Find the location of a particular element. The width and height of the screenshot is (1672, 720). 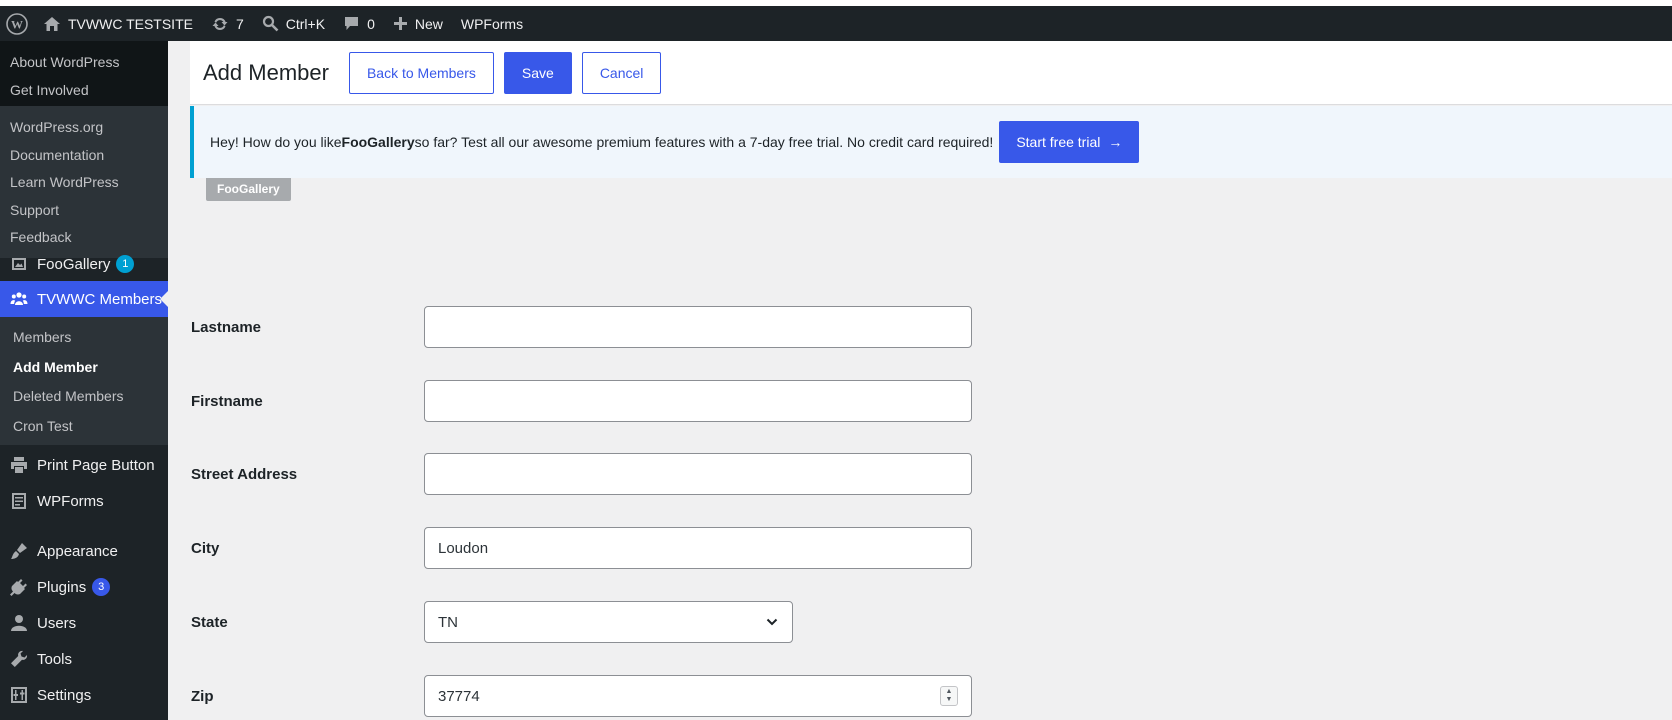

arrow-right-icon: → is located at coordinates (1115, 142).